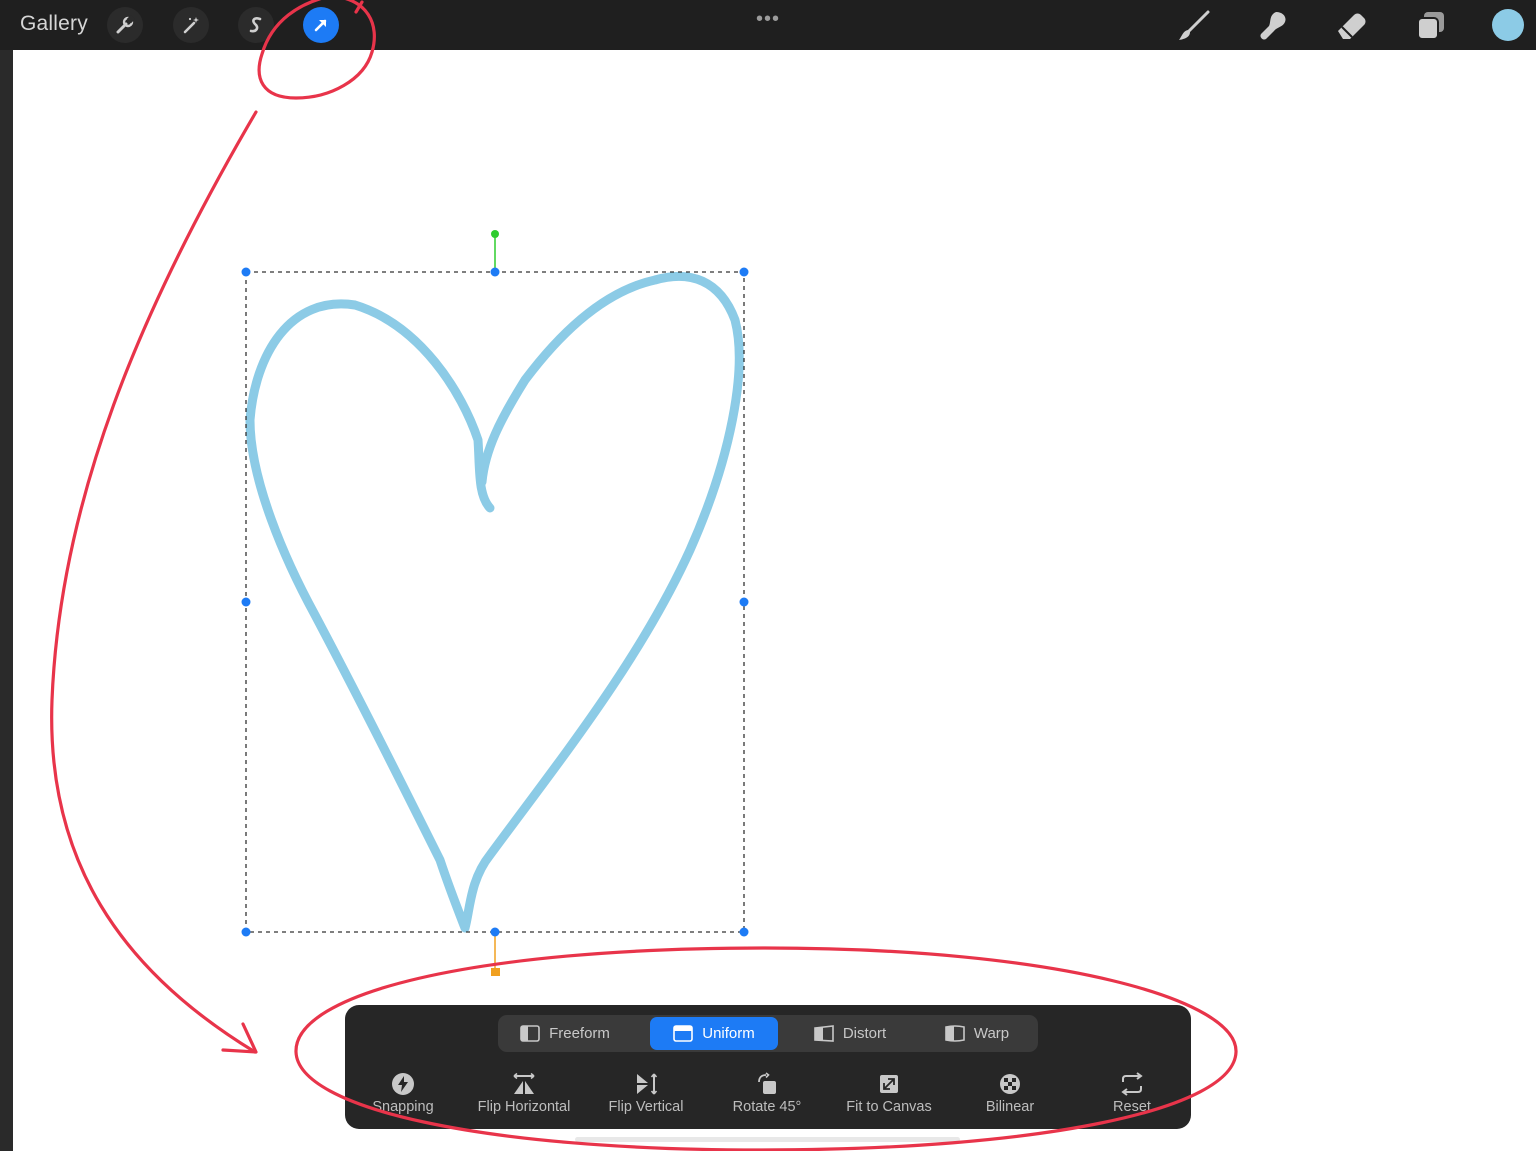 The width and height of the screenshot is (1536, 1151). What do you see at coordinates (530, 1033) in the screenshot?
I see `freeform-icon` at bounding box center [530, 1033].